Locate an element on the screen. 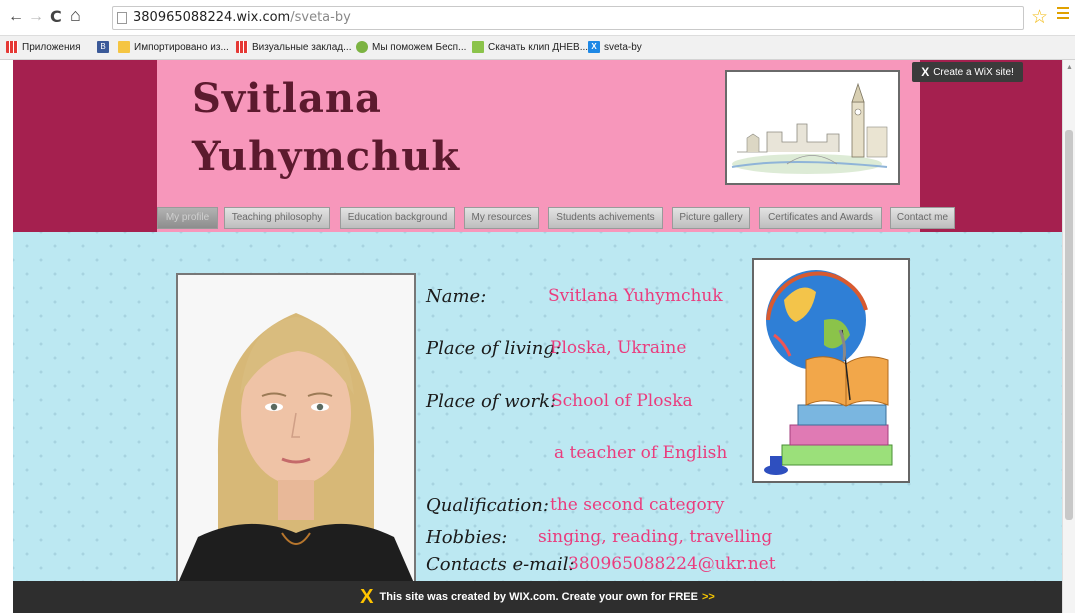  site-title: Svitlana Yuhymchuk is located at coordinates (382, 128).